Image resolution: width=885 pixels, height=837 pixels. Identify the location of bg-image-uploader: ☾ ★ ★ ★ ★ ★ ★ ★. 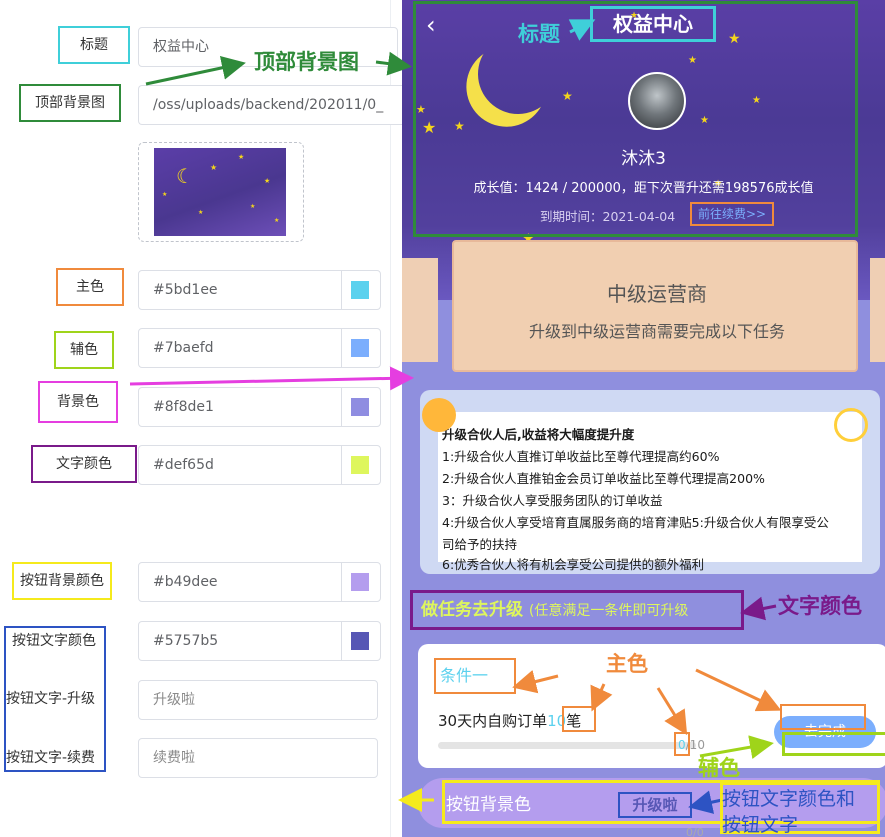
(221, 192).